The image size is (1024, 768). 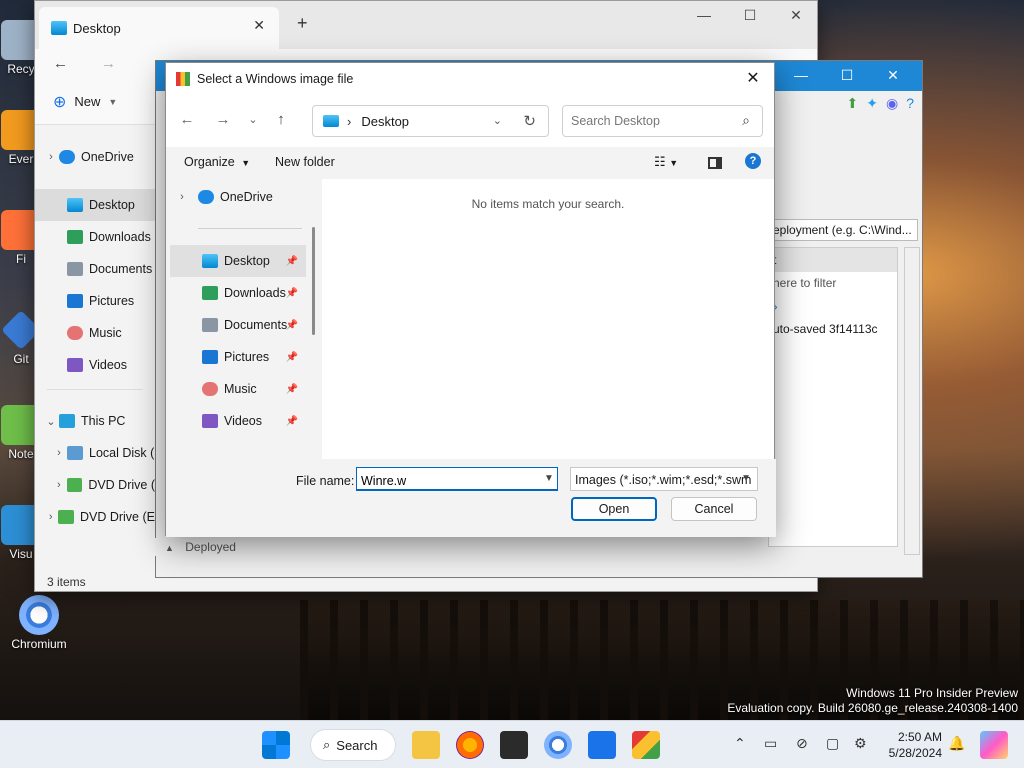 I want to click on dialog-titlebar: Select a Windows image file ✕, so click(x=470, y=79).